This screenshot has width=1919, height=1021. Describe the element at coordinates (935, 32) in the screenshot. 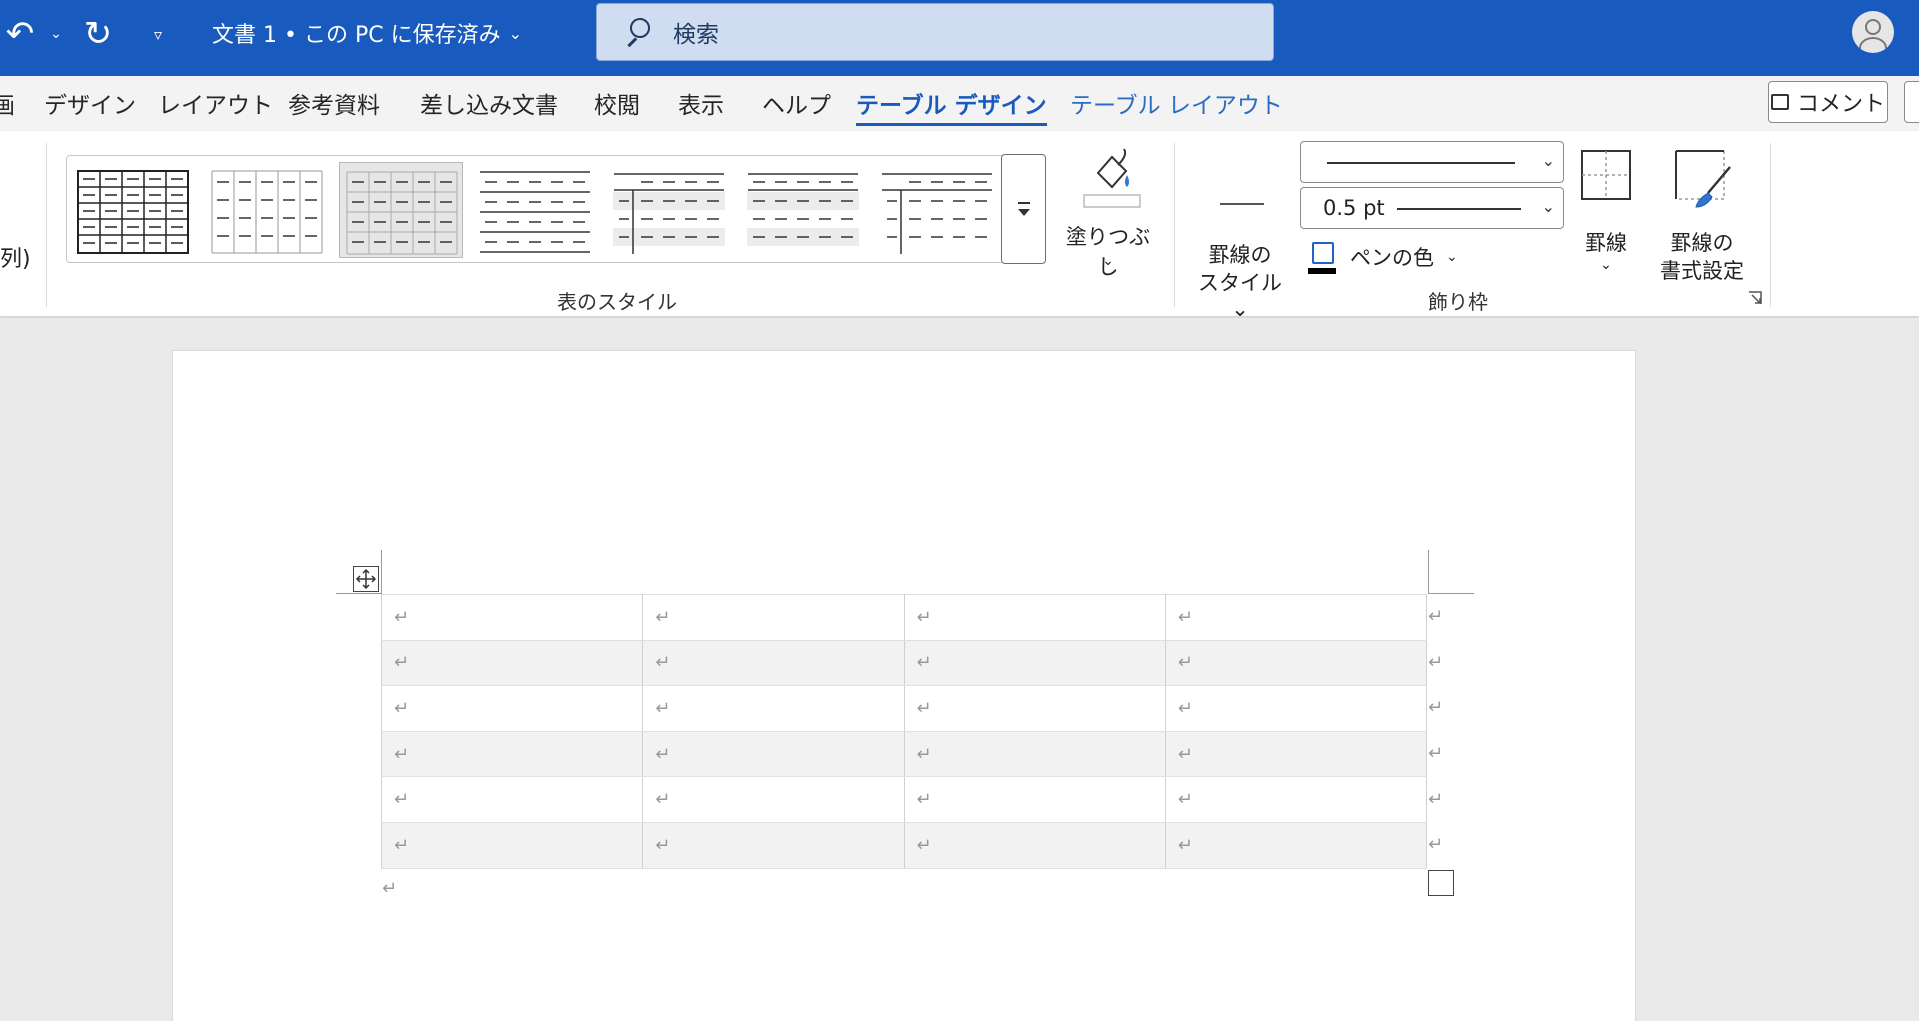

I see `search-box: 検索` at that location.